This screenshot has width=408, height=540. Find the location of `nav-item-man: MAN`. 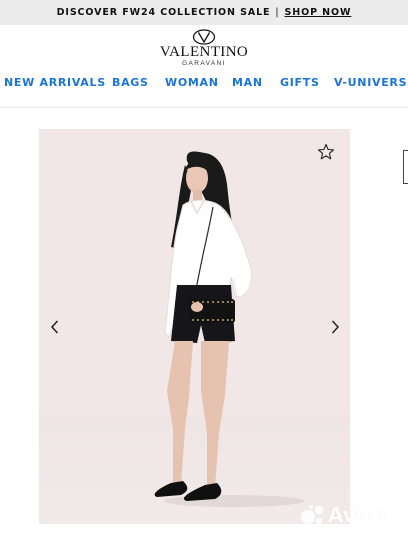

nav-item-man: MAN is located at coordinates (247, 82).